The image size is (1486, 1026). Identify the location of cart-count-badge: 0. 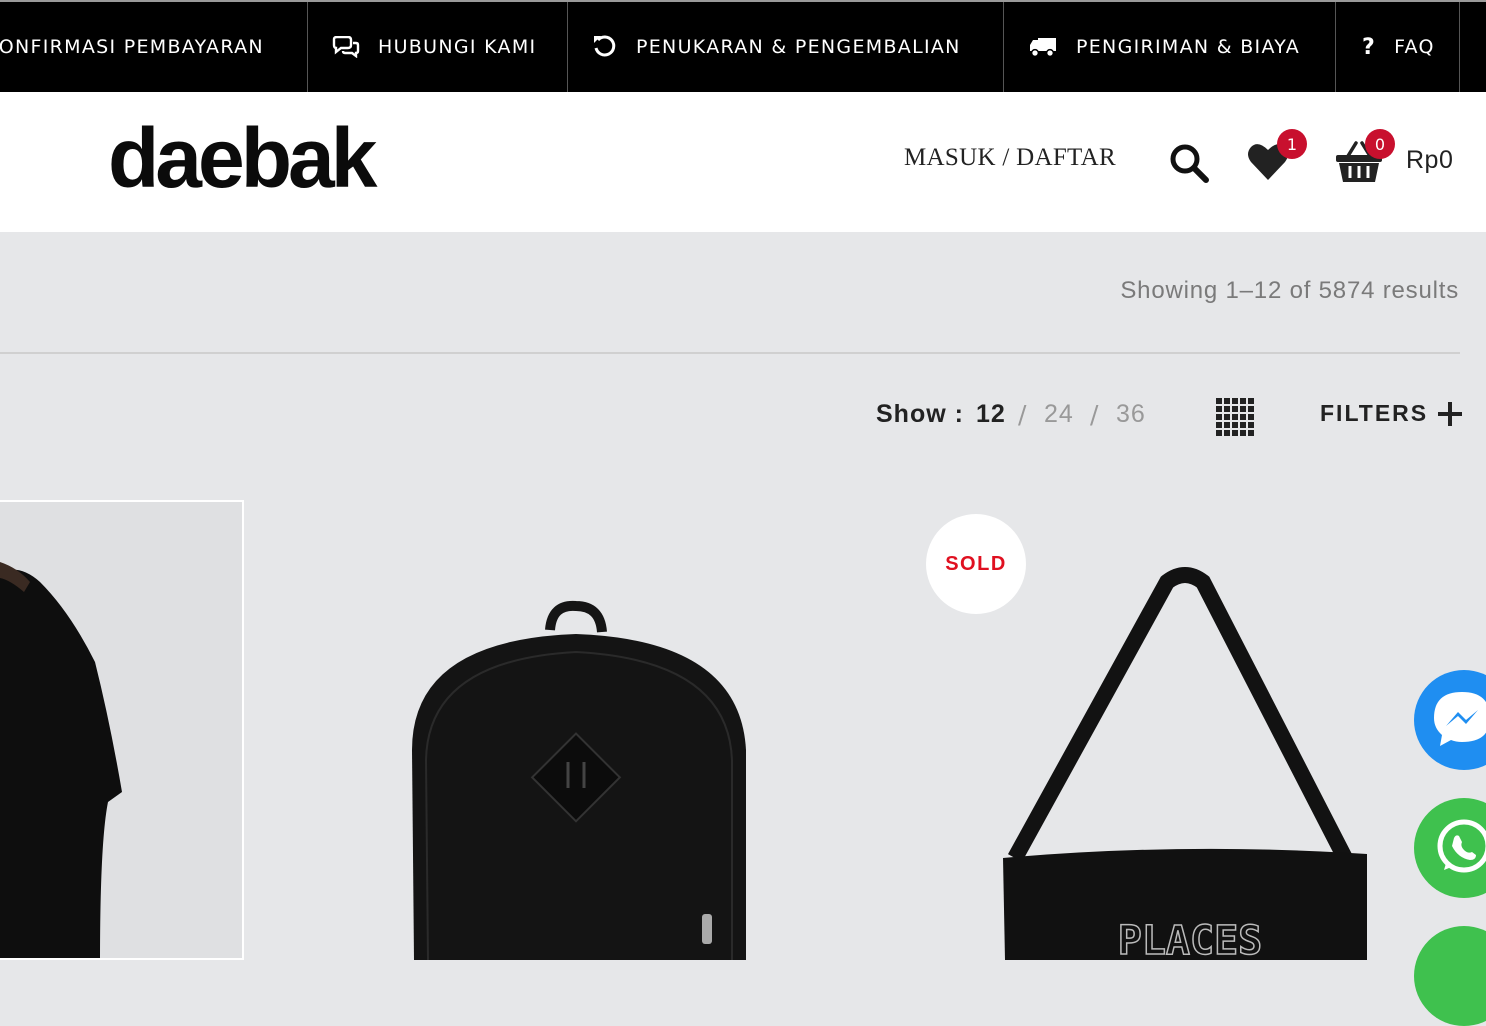
(1380, 144).